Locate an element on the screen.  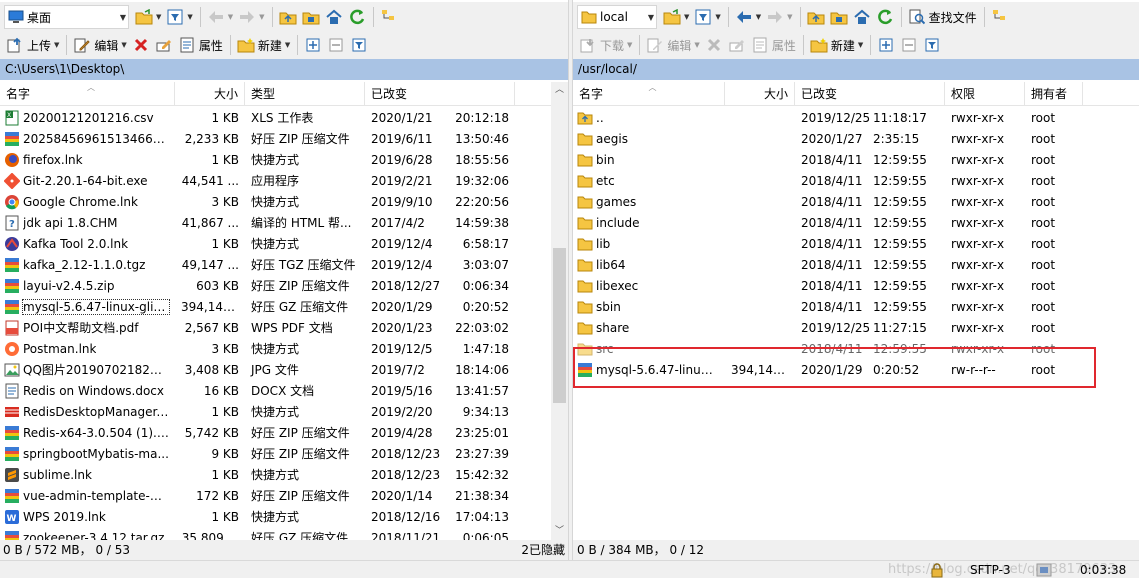
file-time: 0:06:34 is located at coordinates (485, 285).